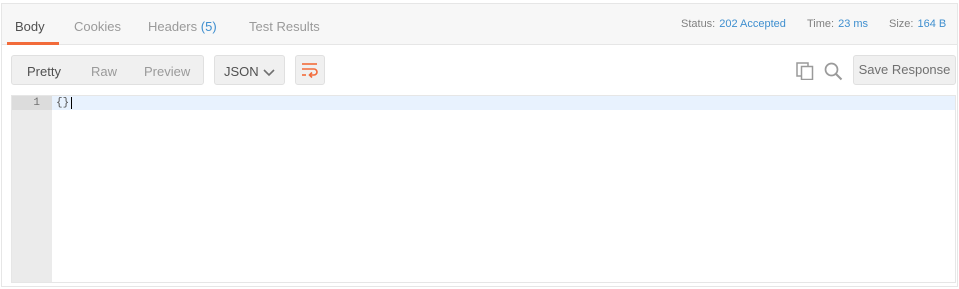  I want to click on size-label: Size:, so click(901, 24).